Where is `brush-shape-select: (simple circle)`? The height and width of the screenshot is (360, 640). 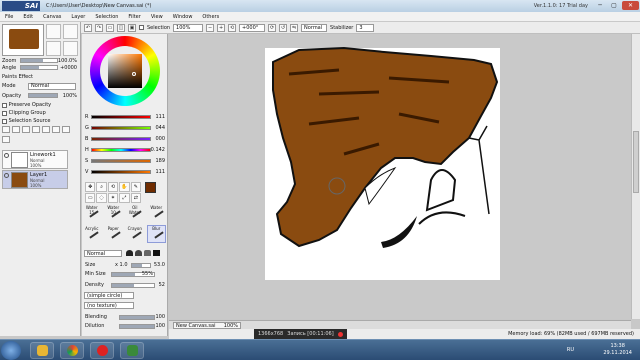 brush-shape-select: (simple circle) is located at coordinates (109, 295).